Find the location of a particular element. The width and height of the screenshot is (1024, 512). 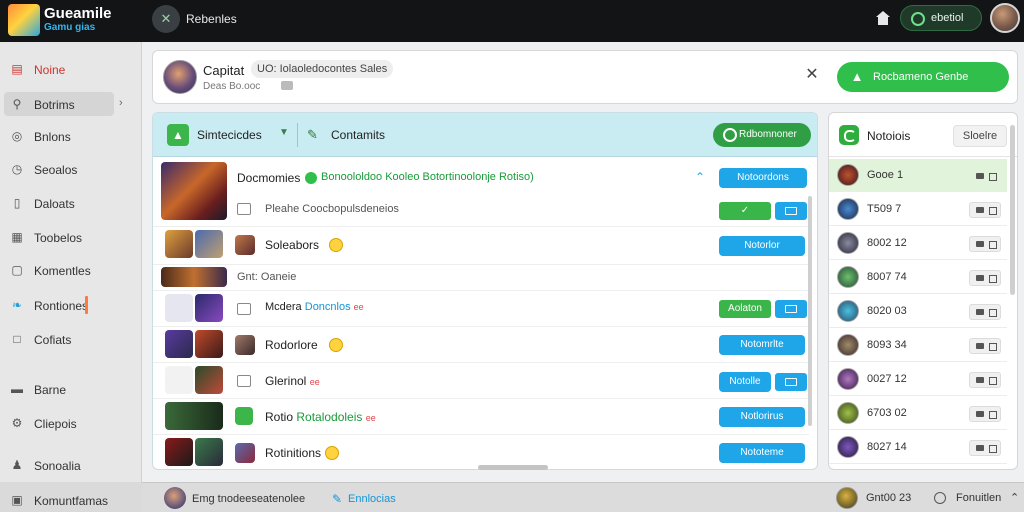

primary-action-label: Rocbameno Genbe is located at coordinates (921, 77).